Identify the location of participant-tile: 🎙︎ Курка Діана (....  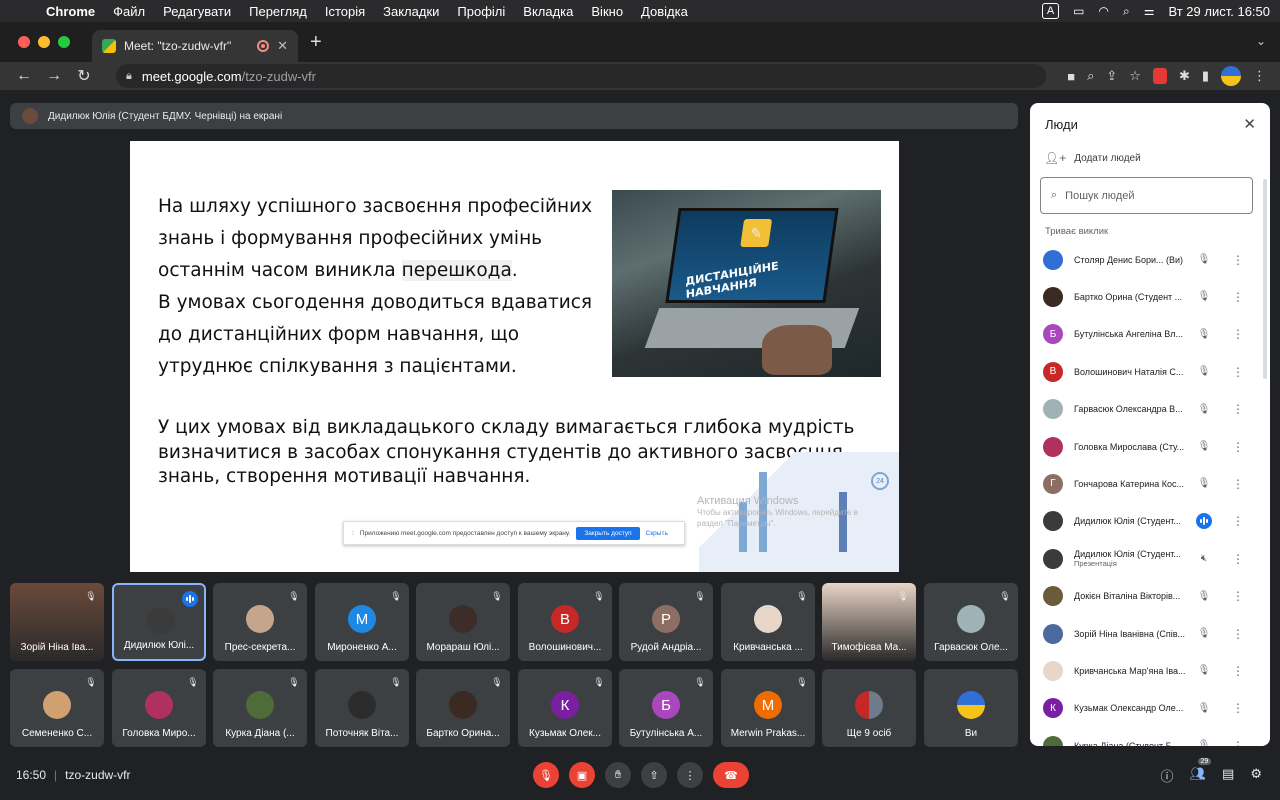
(260, 708).